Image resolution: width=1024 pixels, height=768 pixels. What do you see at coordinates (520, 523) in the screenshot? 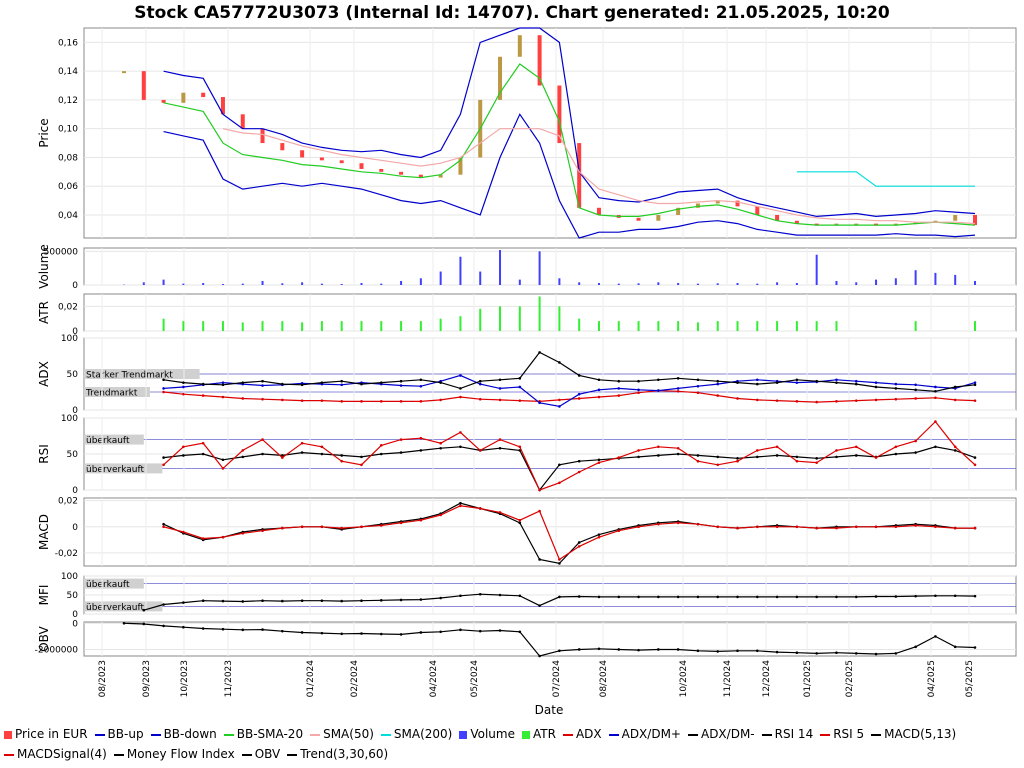
I see `macd-5-13-point` at bounding box center [520, 523].